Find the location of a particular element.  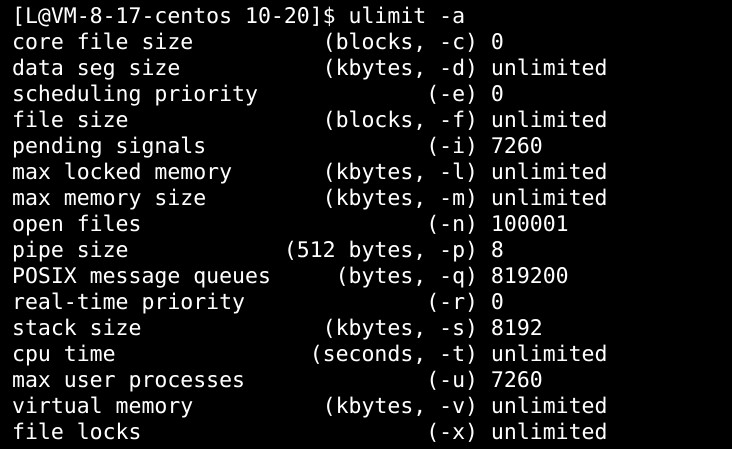

output-line: file locks (-x) unlimited is located at coordinates (310, 433).